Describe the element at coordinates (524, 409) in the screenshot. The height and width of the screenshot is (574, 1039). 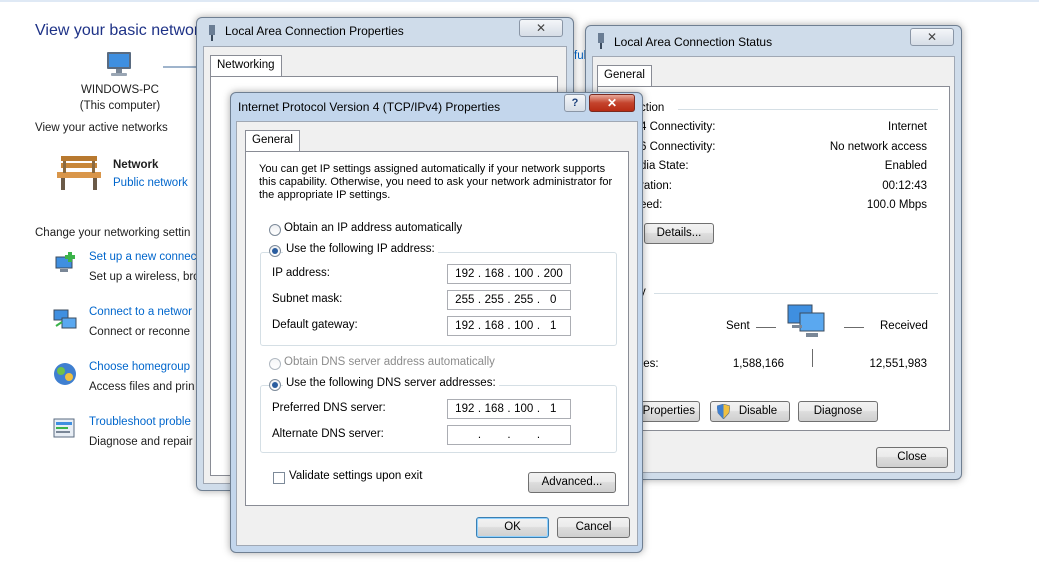
I see `dns1-octet-3: 100` at that location.